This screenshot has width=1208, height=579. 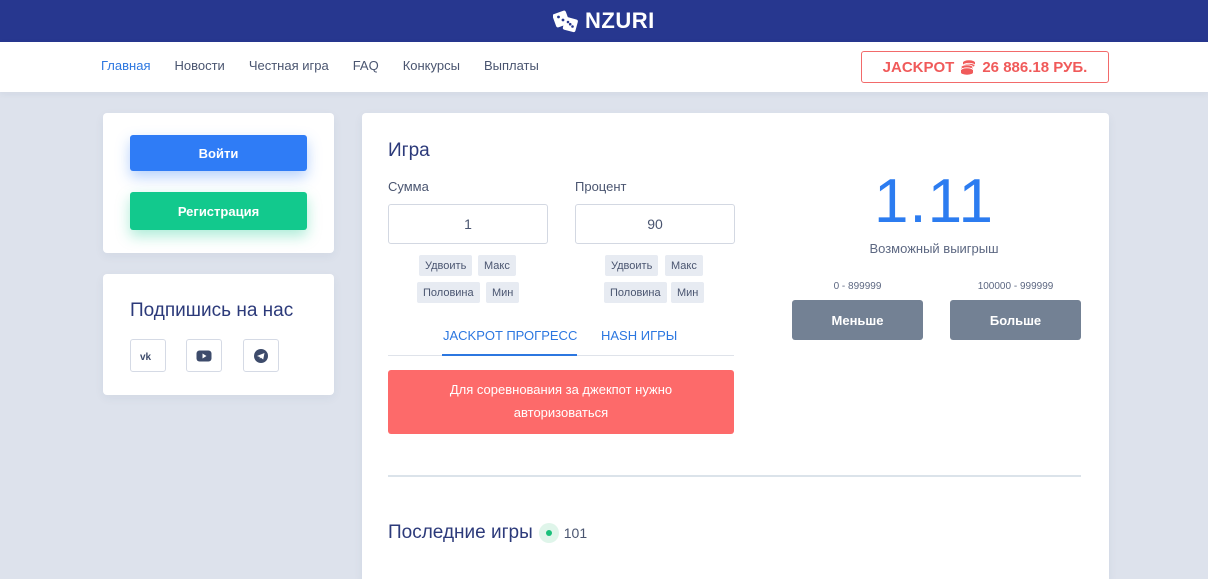 What do you see at coordinates (639, 335) in the screenshot?
I see `tab-hash-games: HASH ИГРЫ` at bounding box center [639, 335].